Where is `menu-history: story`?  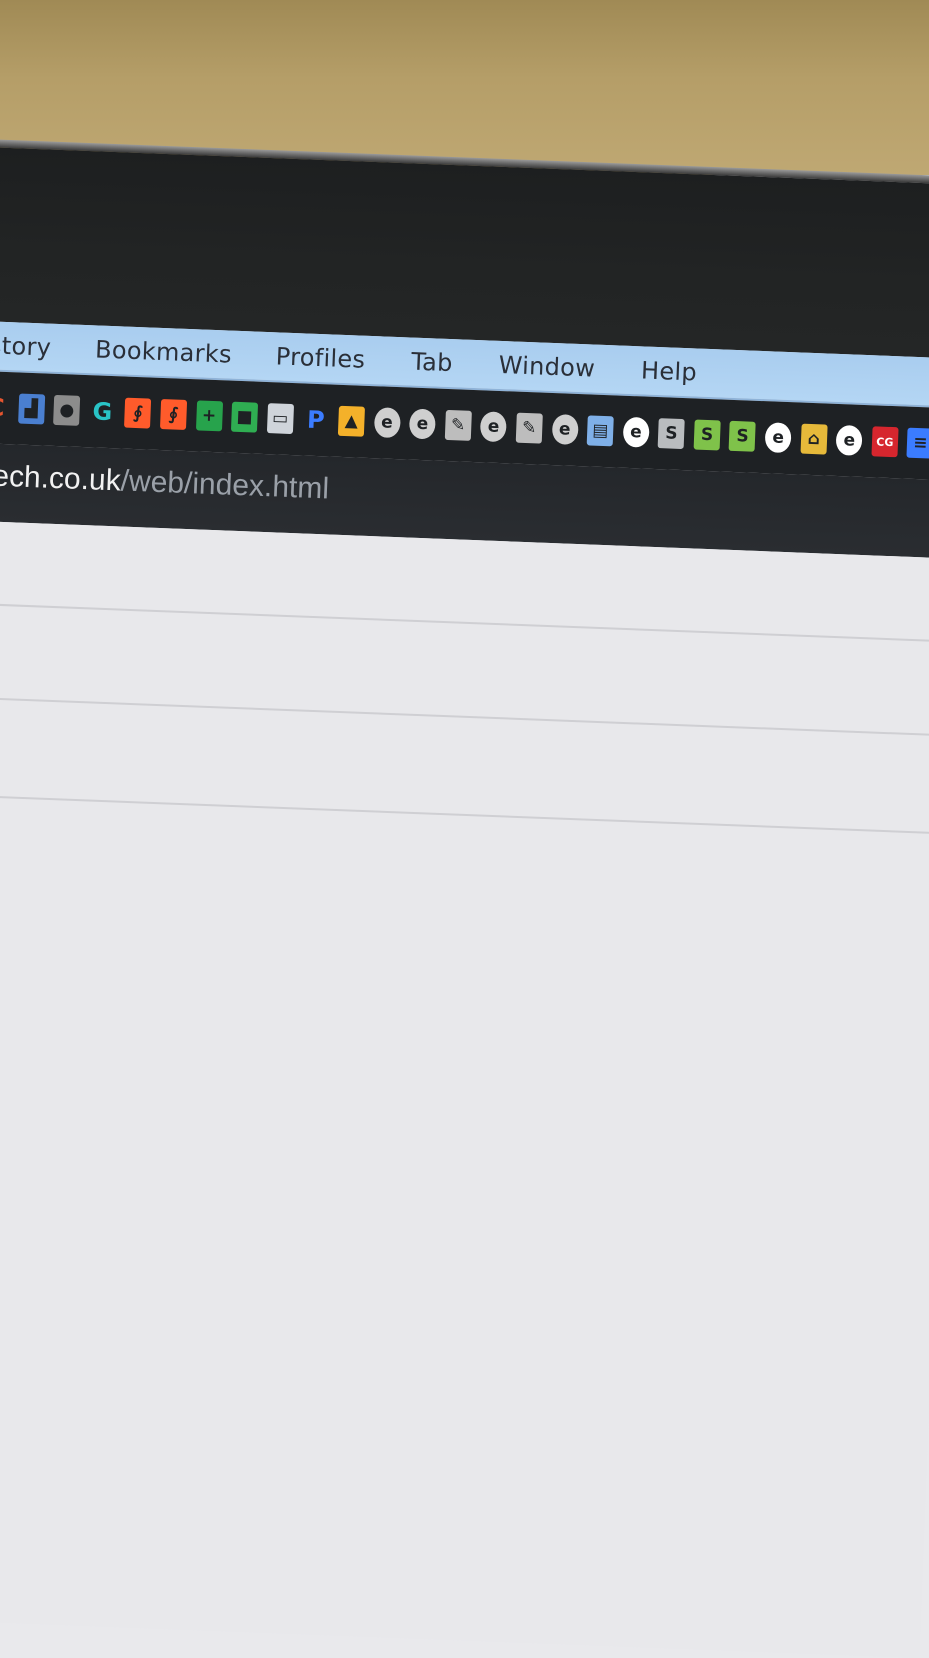 menu-history: story is located at coordinates (26, 346).